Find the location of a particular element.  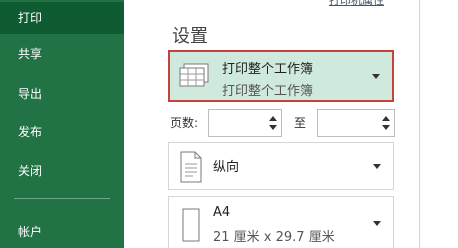

paper-size-dimensions: 21 厘米 x 29.7 厘米 is located at coordinates (274, 237).